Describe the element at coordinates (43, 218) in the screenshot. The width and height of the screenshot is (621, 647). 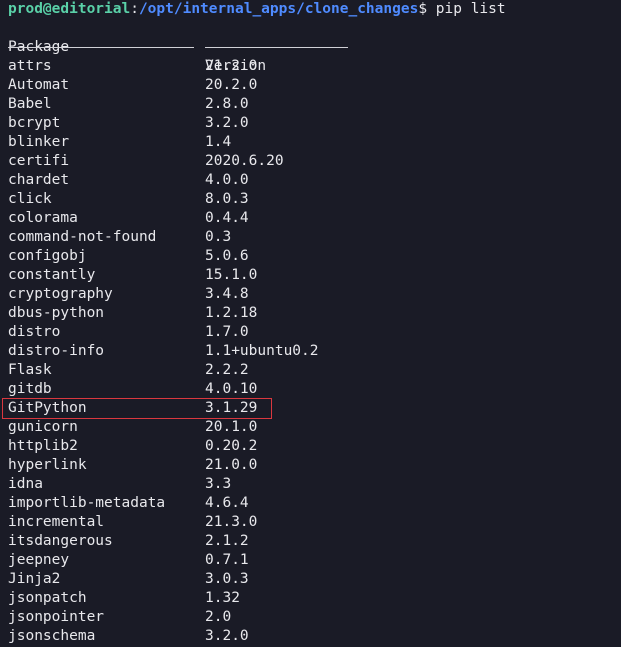
I see `package-name: colorama` at that location.